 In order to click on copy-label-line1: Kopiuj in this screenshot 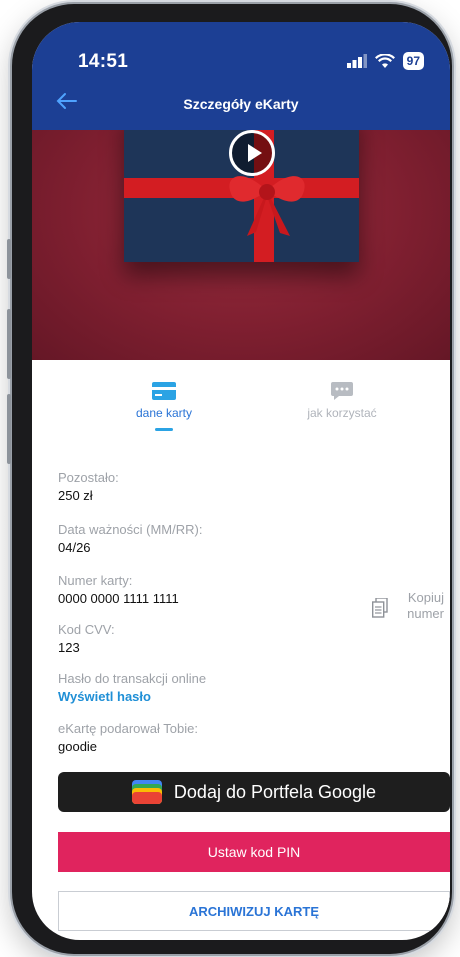, I will do `click(425, 597)`.